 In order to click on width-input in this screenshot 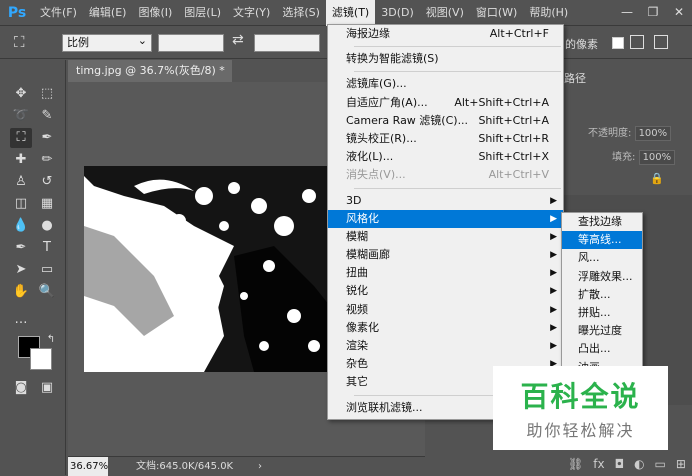, I will do `click(191, 43)`.